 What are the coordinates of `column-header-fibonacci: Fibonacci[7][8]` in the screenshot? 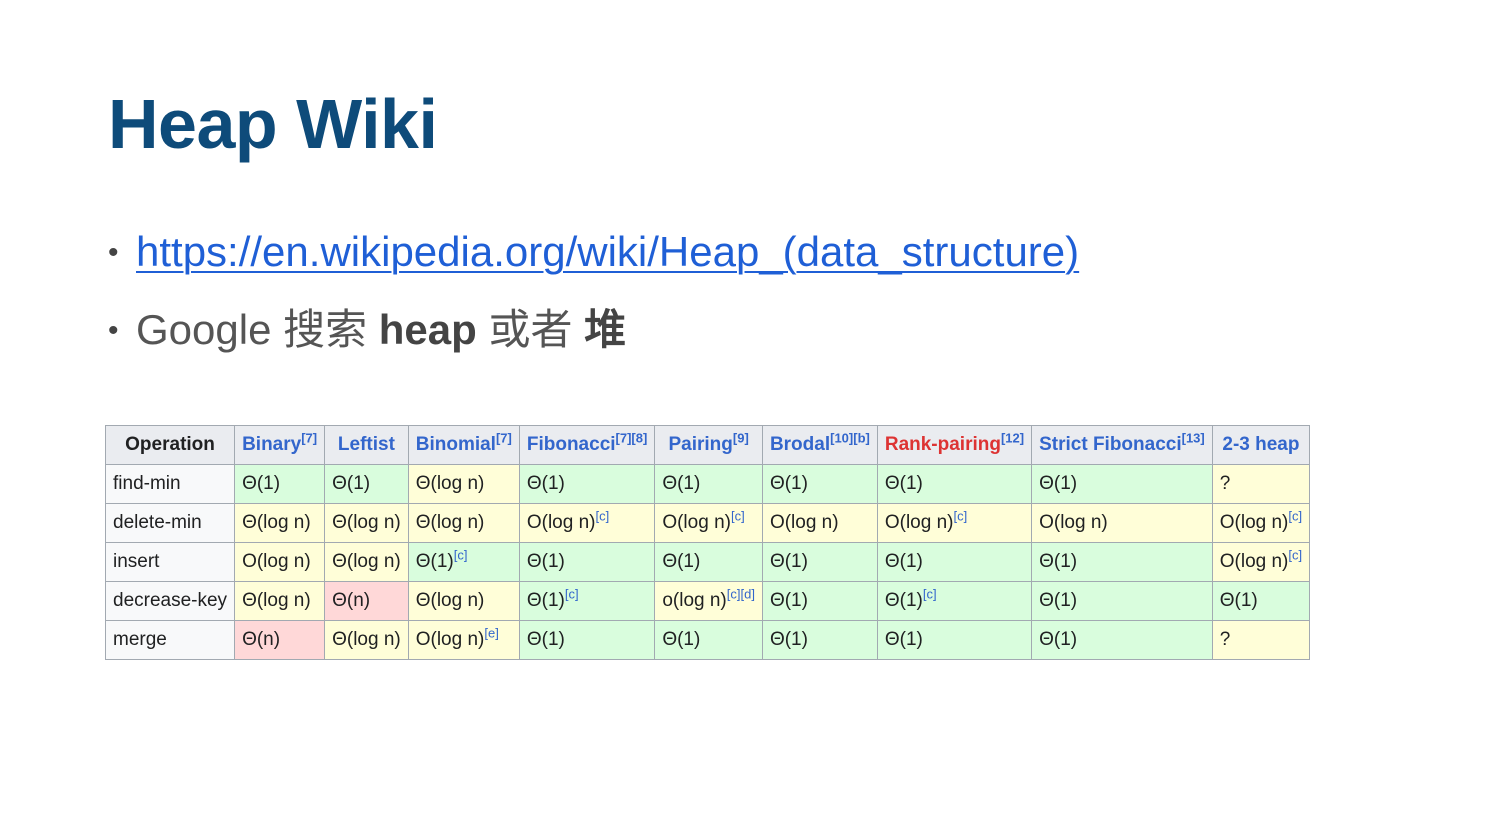 It's located at (587, 445).